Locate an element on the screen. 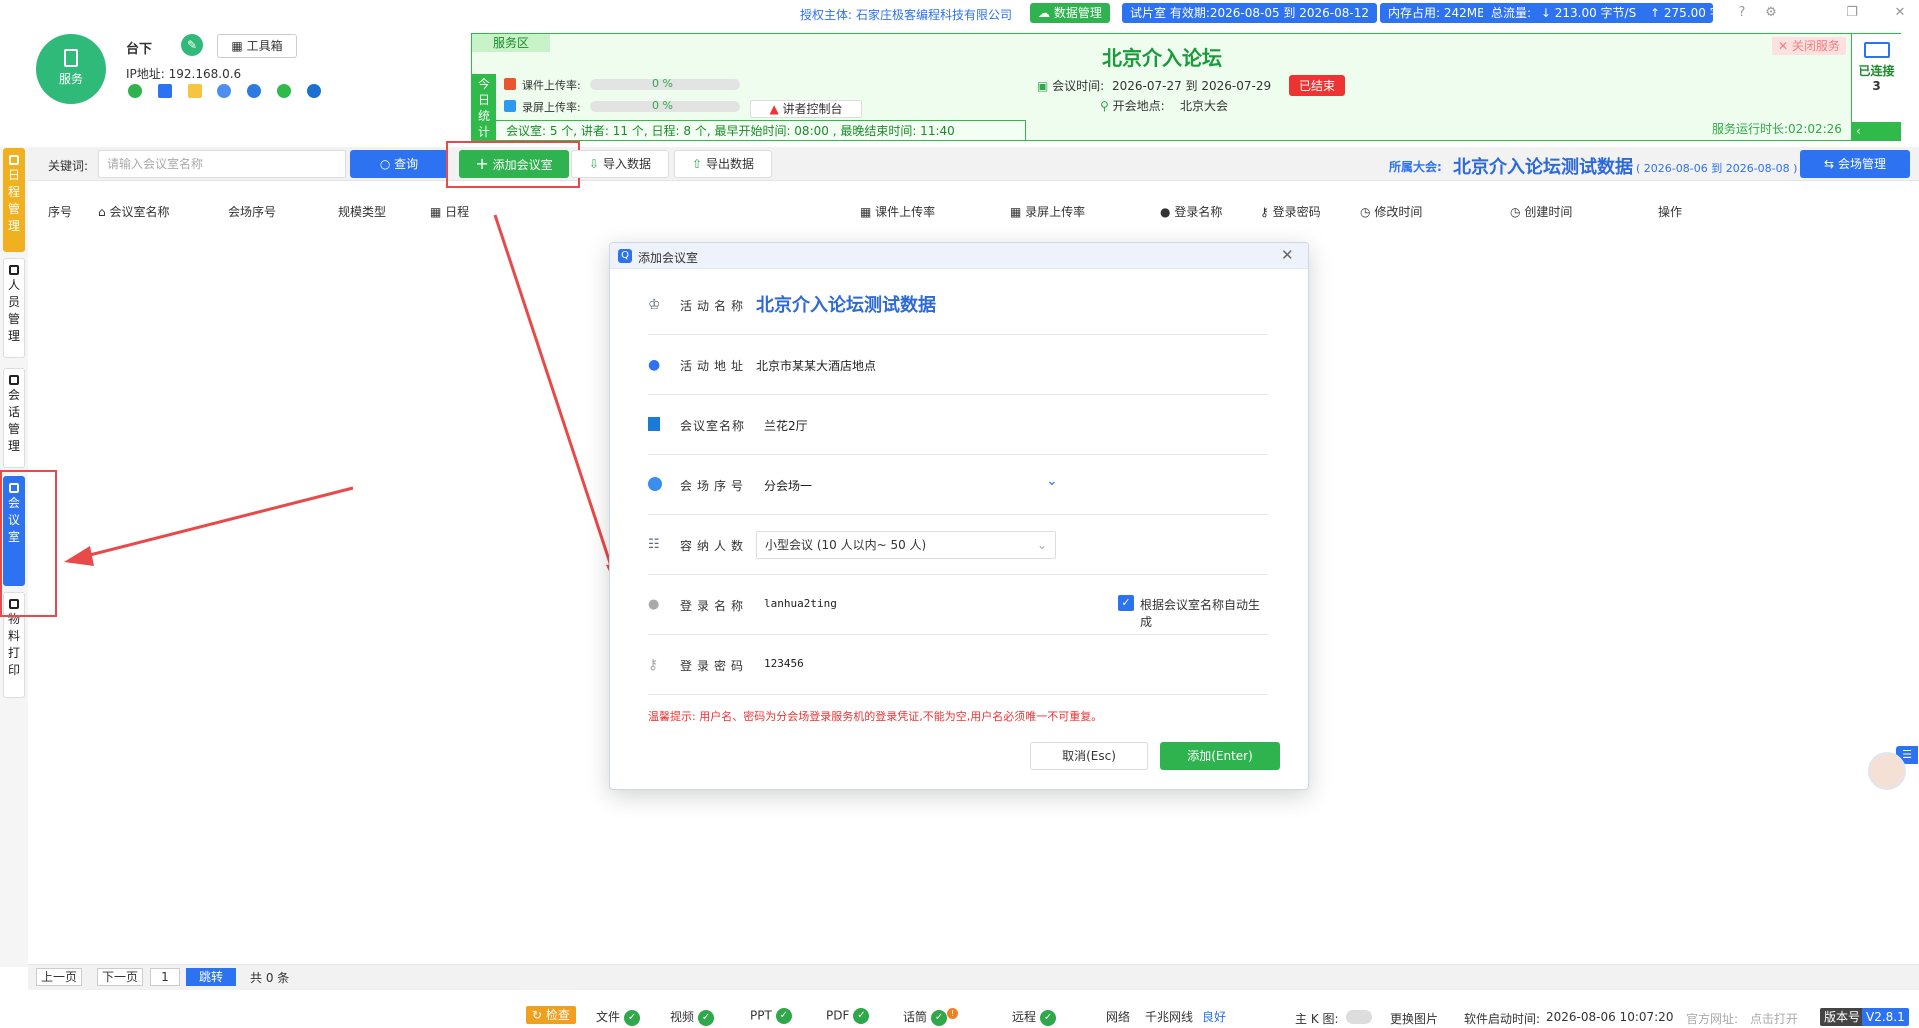 The image size is (1919, 1028). start-time-value: 2026-08-06 10:07:20 is located at coordinates (1610, 1017).